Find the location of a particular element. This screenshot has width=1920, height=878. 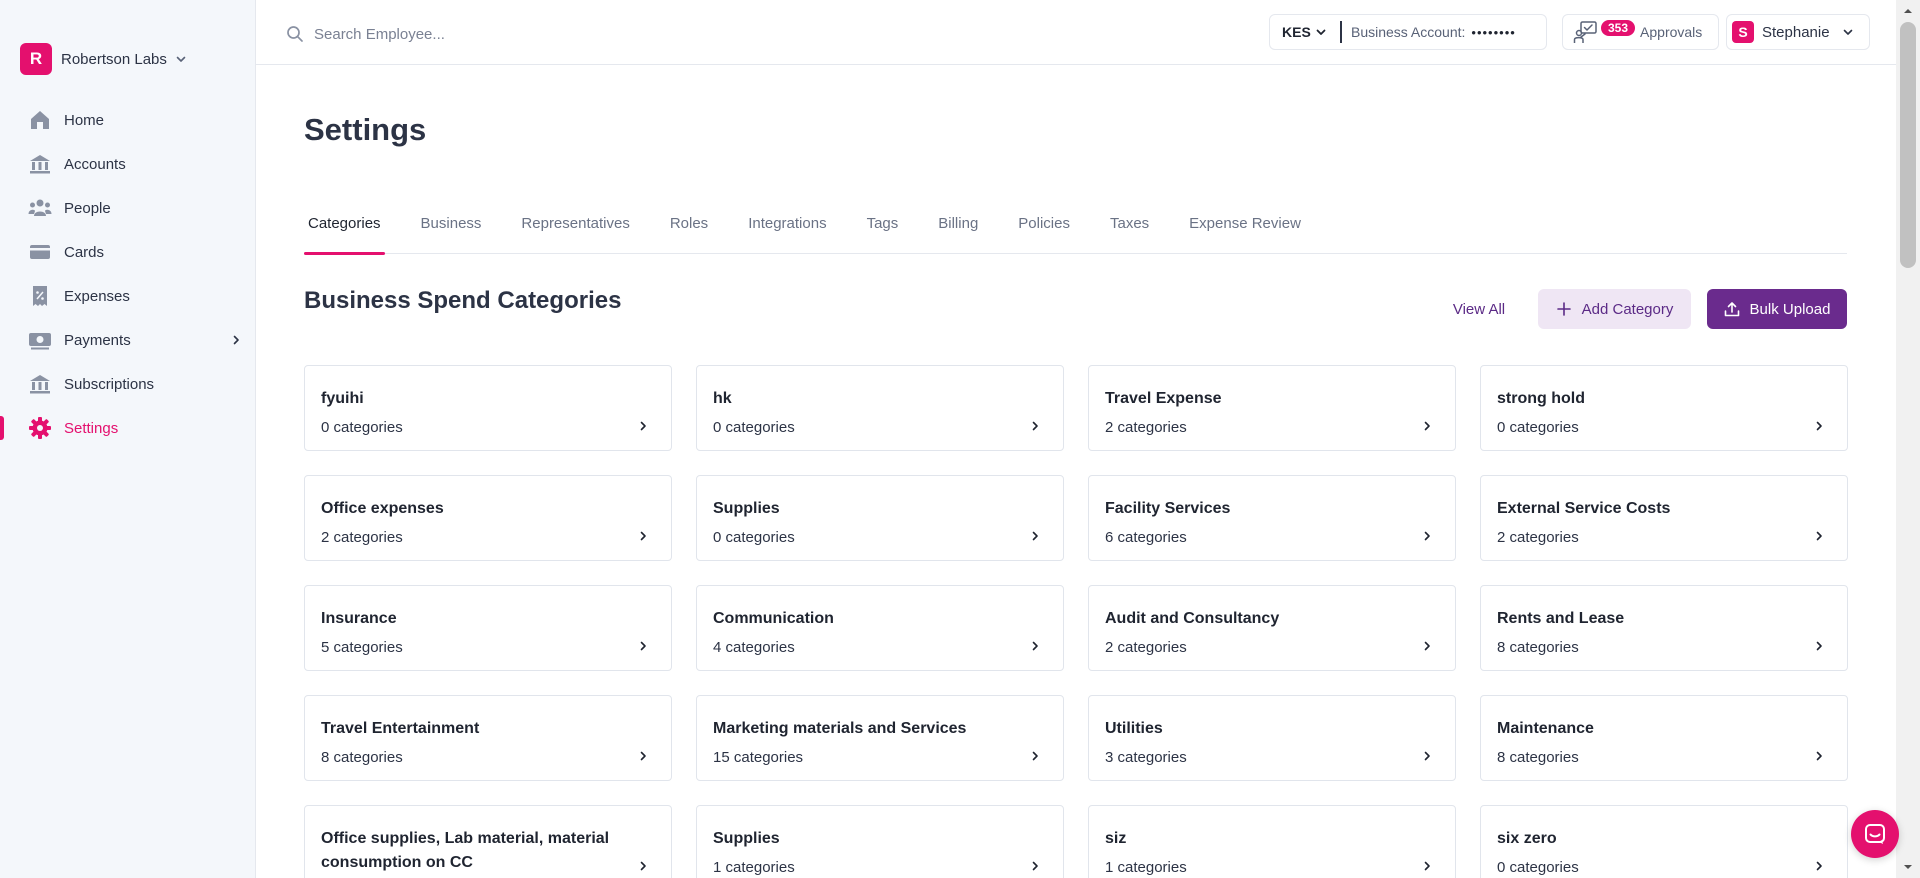

bulk-upload-button: Bulk Upload is located at coordinates (1777, 309).